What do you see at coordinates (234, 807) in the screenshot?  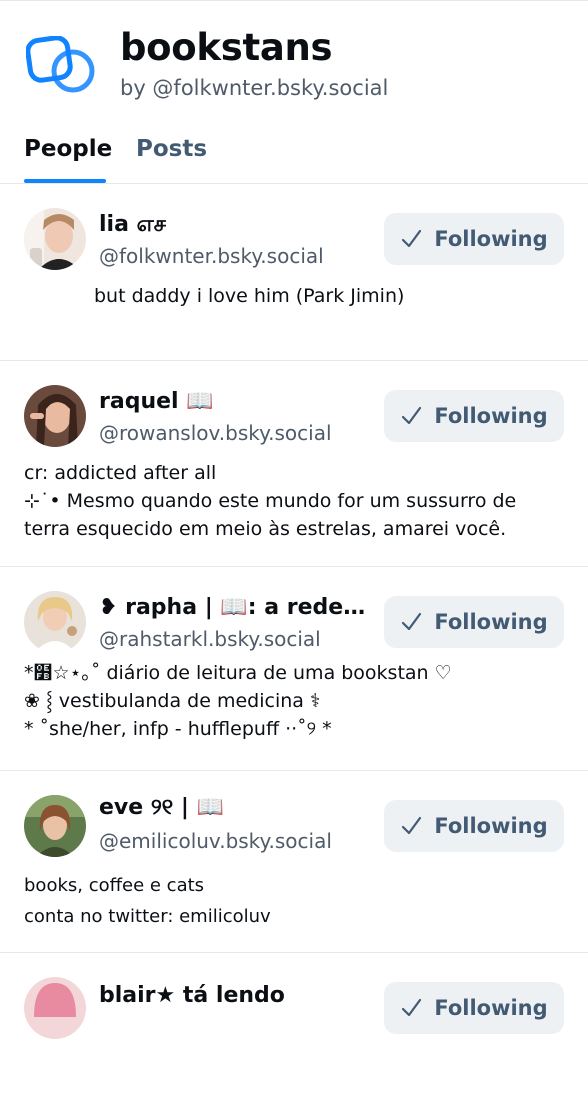 I see `display-name: eve ୨୧ | 📖` at bounding box center [234, 807].